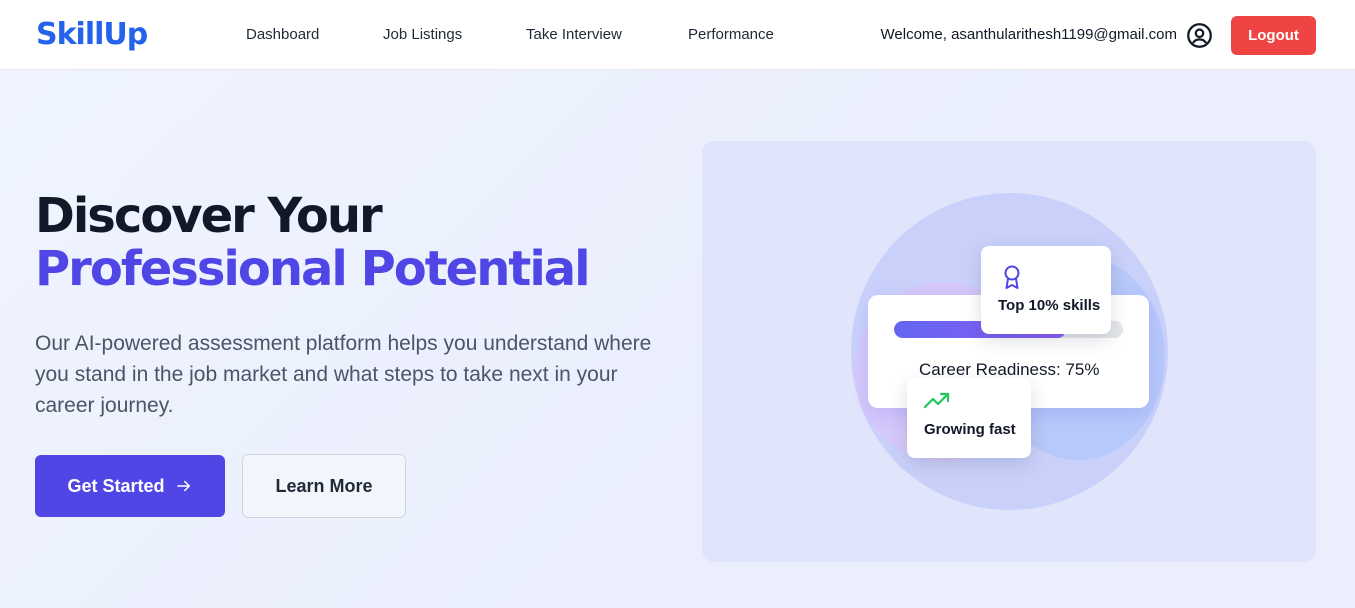 This screenshot has height=608, width=1355. What do you see at coordinates (969, 418) in the screenshot?
I see `growing-fast-badge` at bounding box center [969, 418].